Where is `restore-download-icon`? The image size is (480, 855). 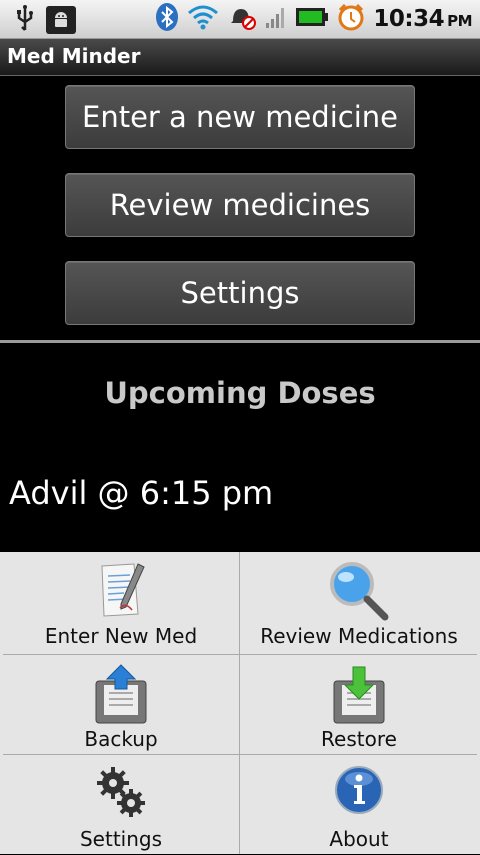 restore-download-icon is located at coordinates (359, 697).